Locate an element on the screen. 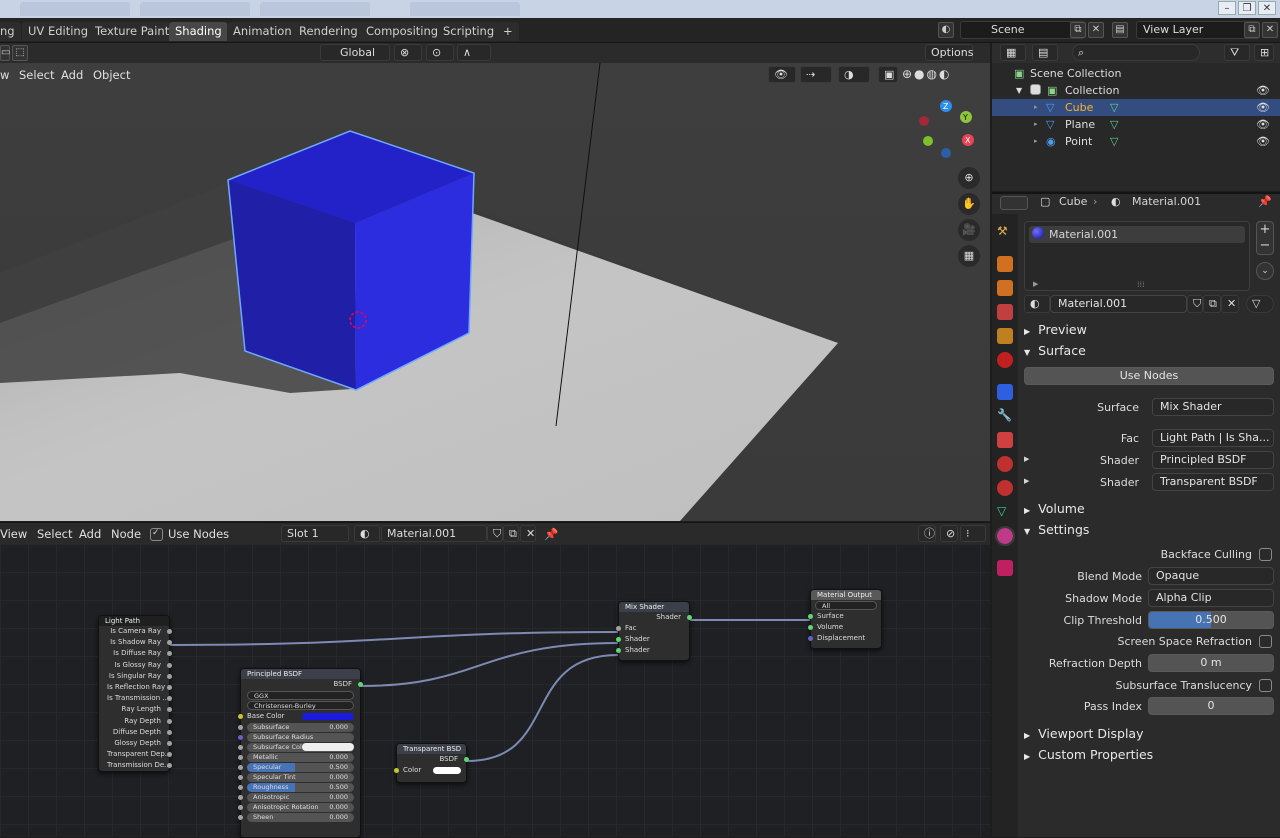  param-specular: Specular 0.500 is located at coordinates (296, 767).